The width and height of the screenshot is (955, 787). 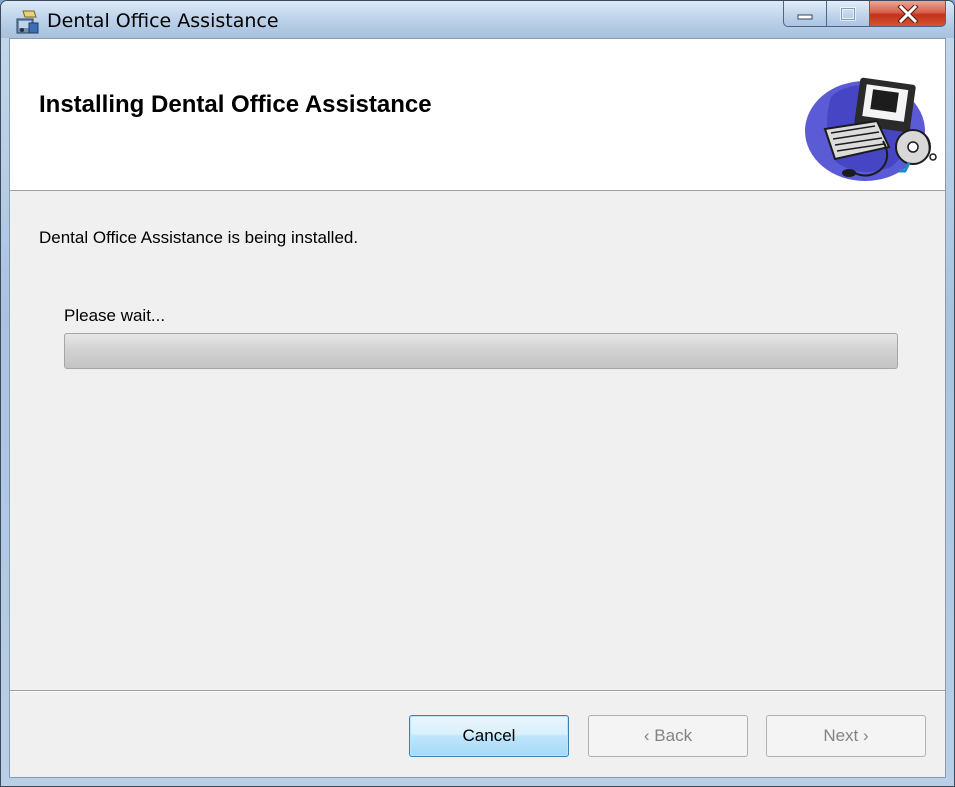 I want to click on close-icon, so click(x=907, y=13).